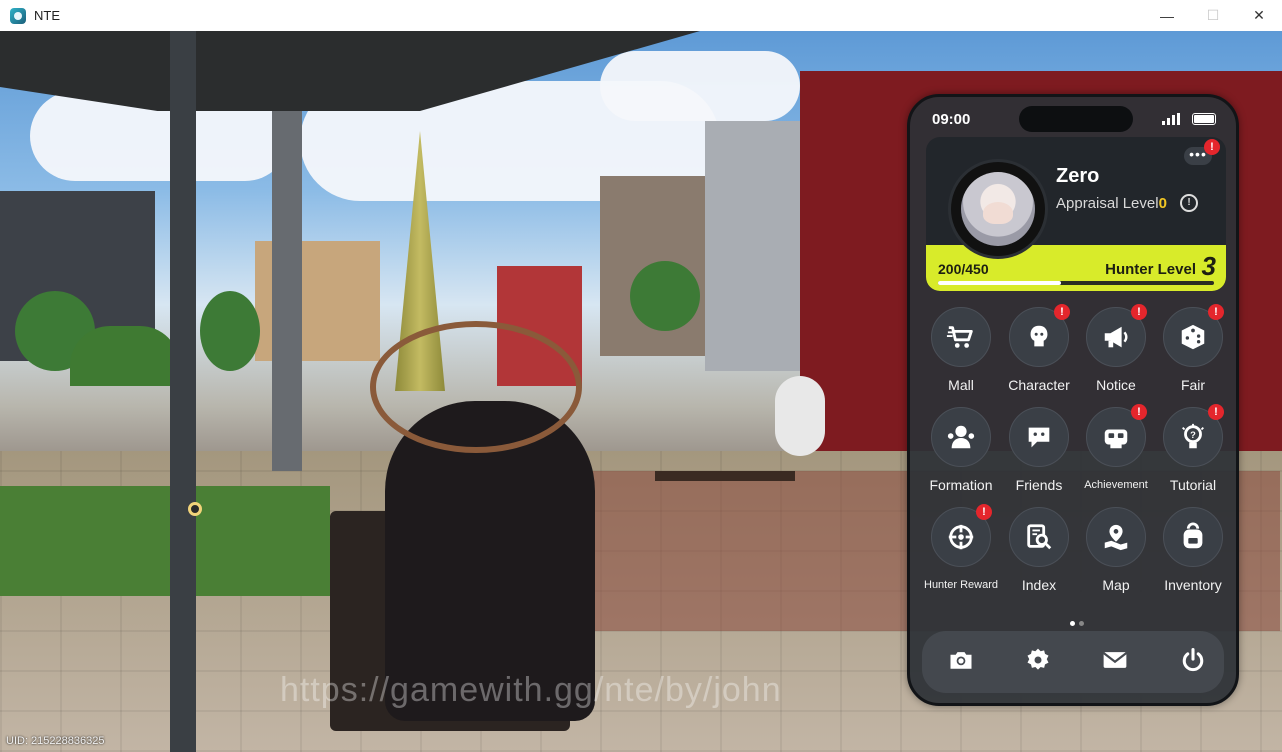 Image resolution: width=1282 pixels, height=752 pixels. I want to click on megaphone-icon: !, so click(1116, 335).